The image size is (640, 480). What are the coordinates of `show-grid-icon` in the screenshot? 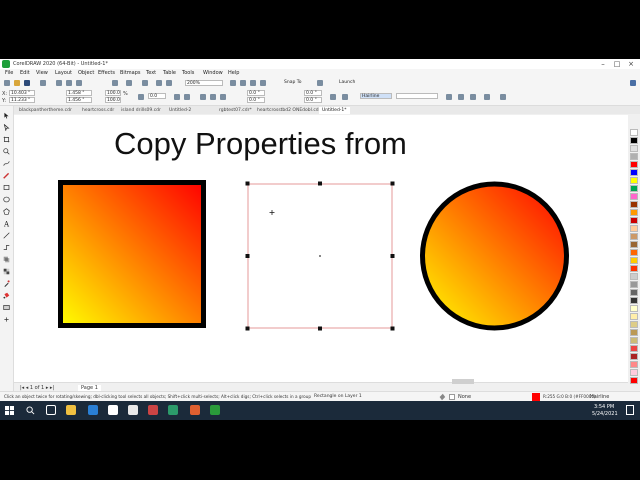 It's located at (253, 83).